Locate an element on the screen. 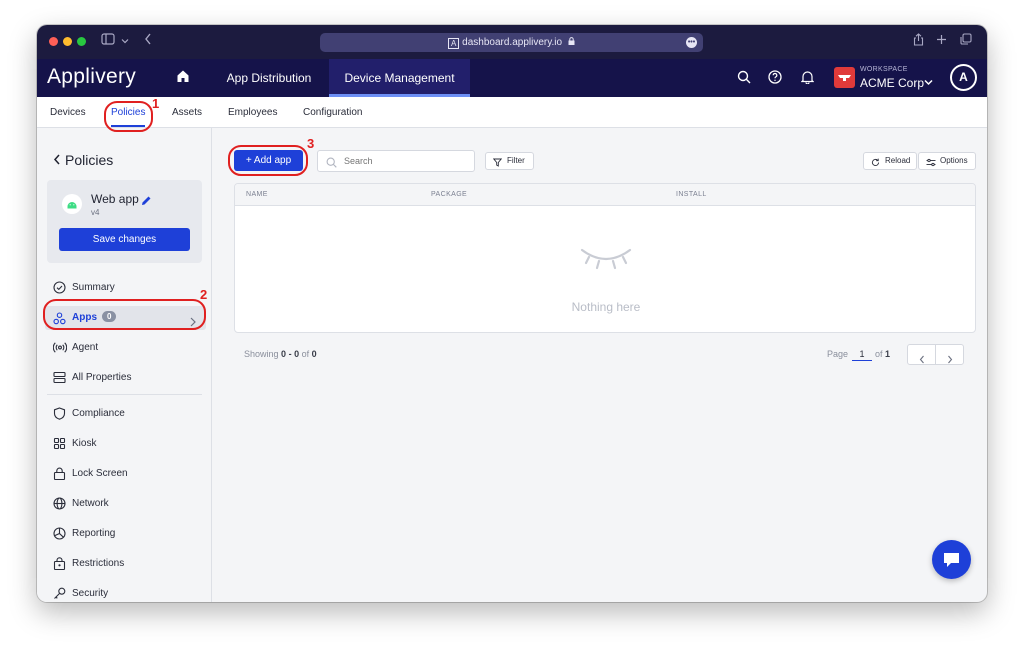 This screenshot has height=651, width=1024. policy-name: Web app is located at coordinates (115, 199).